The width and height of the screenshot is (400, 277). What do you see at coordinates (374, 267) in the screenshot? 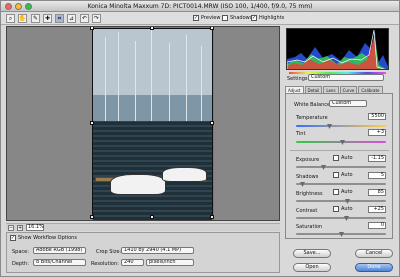
I see `done-button: Done` at bounding box center [374, 267].